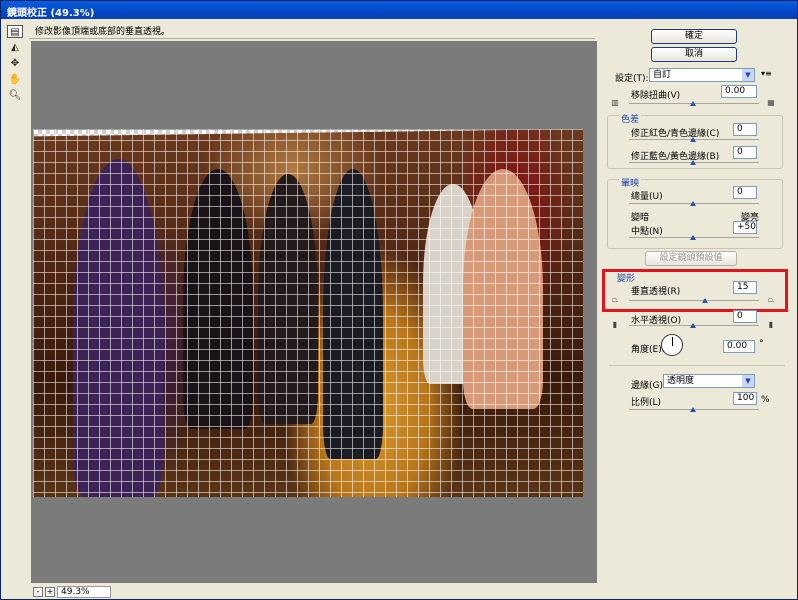 The width and height of the screenshot is (798, 600). What do you see at coordinates (675, 134) in the screenshot?
I see `red-cyan-label: 修正紅色/青色邊緣(C)` at bounding box center [675, 134].